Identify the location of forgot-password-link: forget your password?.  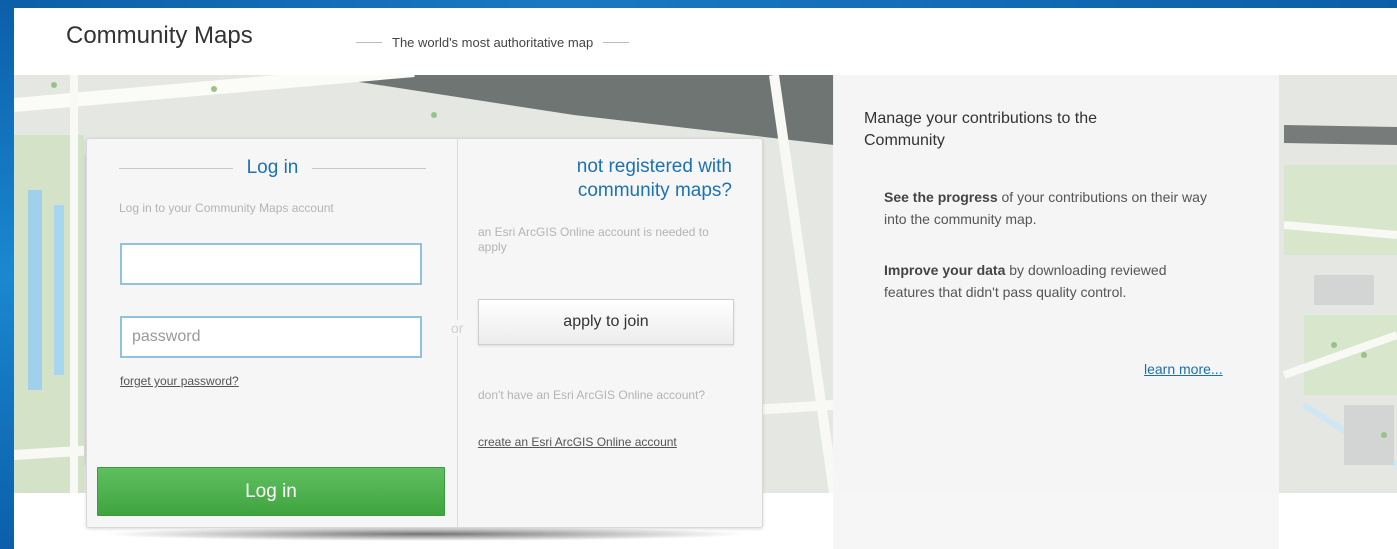
(179, 381).